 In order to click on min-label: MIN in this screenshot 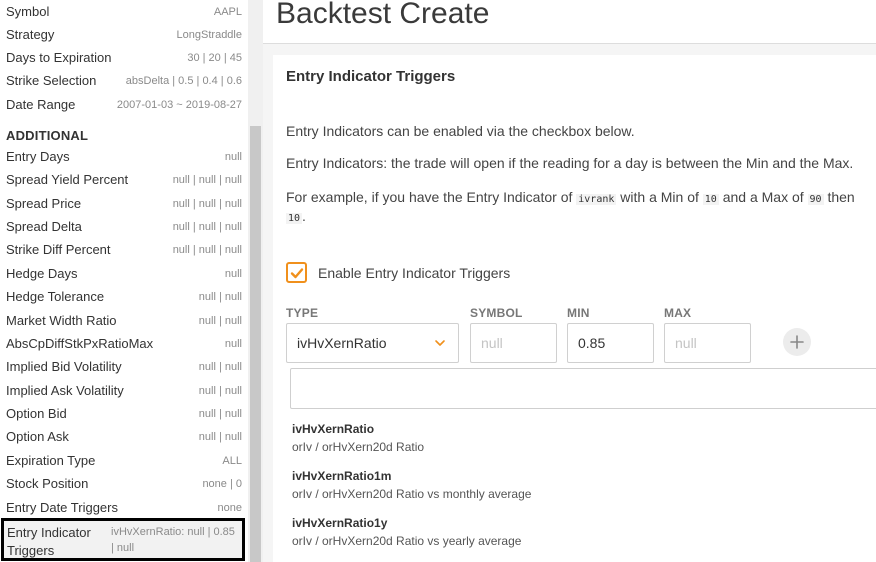, I will do `click(578, 313)`.